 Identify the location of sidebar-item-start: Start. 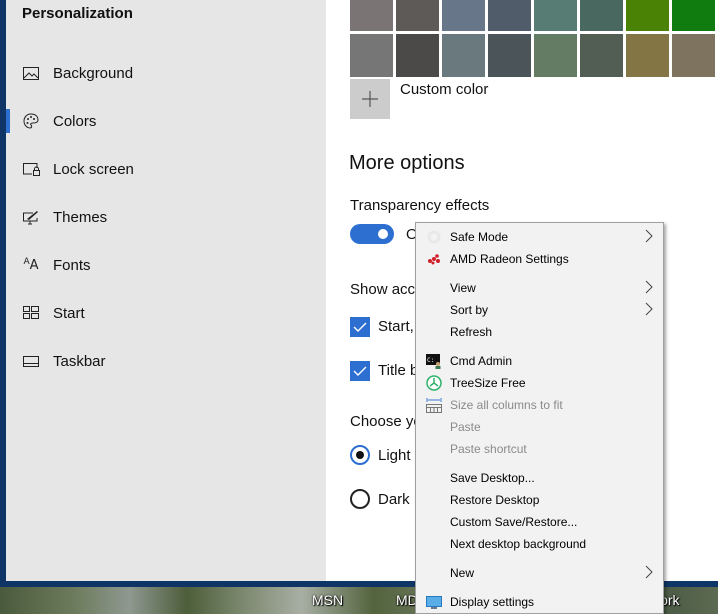
(166, 313).